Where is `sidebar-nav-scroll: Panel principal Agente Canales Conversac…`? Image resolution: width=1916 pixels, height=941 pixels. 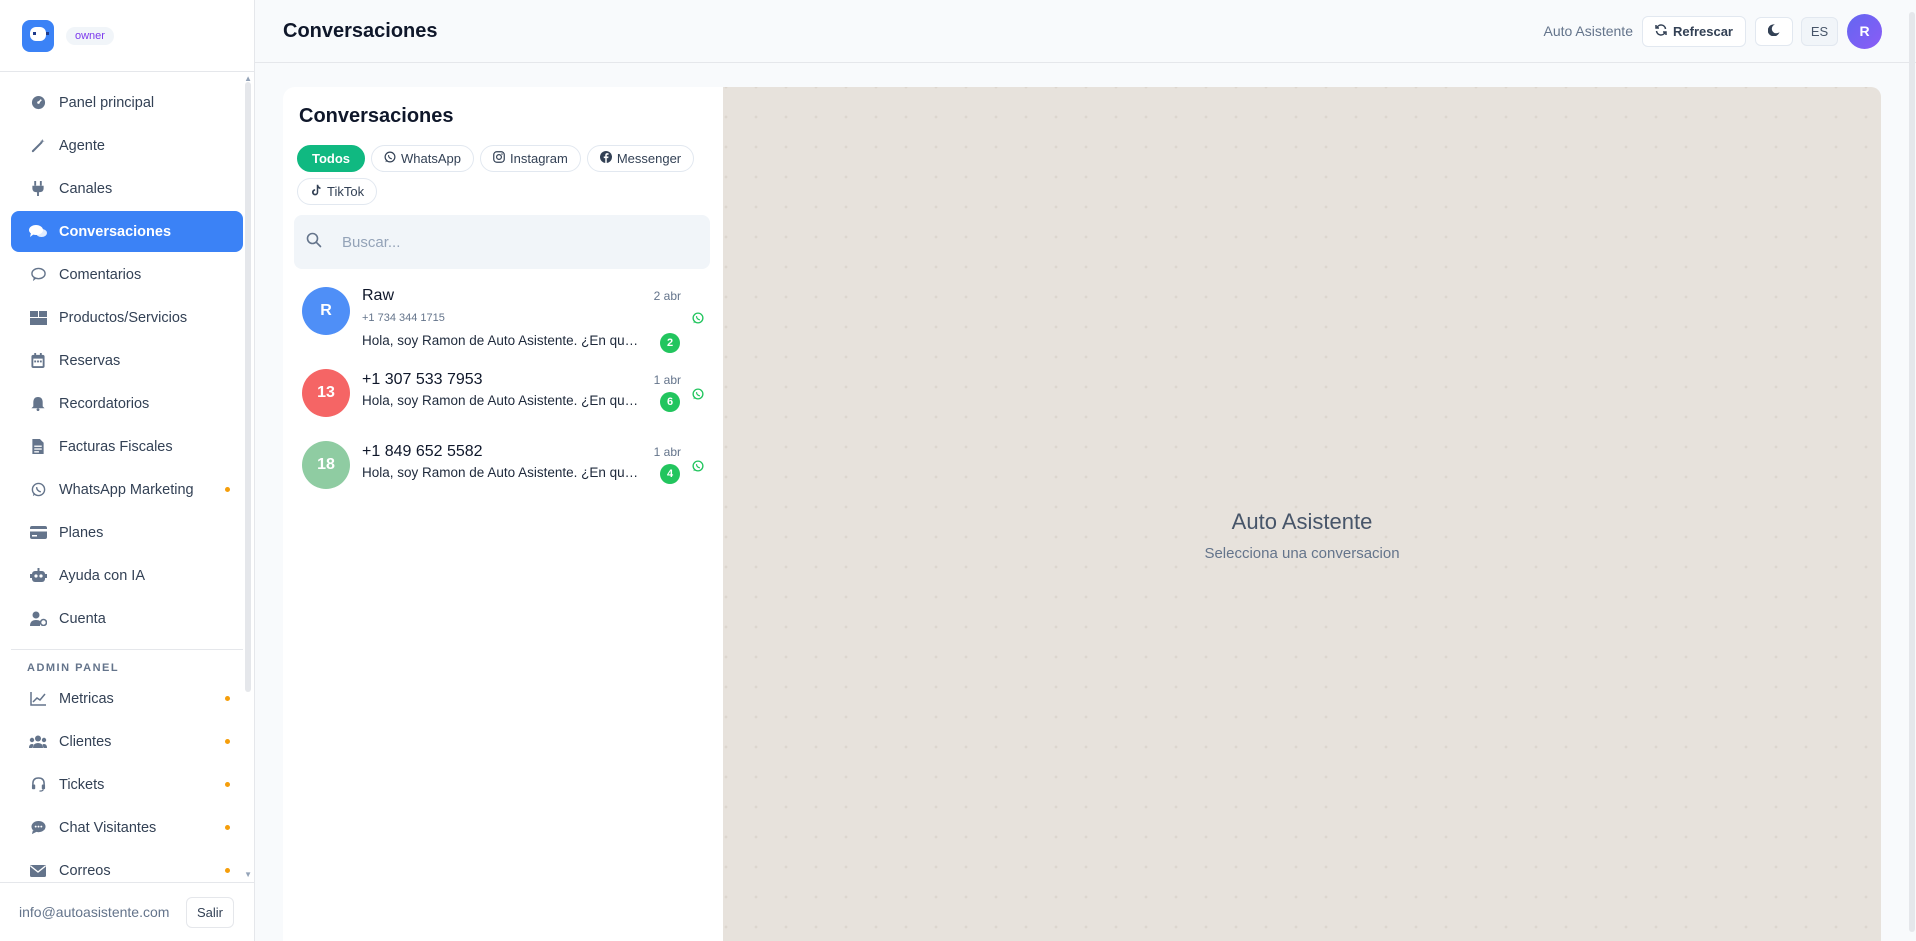
sidebar-nav-scroll: Panel principal Agente Canales Conversac… is located at coordinates (127, 477).